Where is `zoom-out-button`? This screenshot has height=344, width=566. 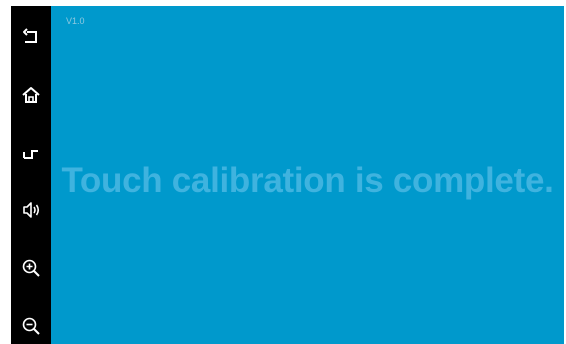
zoom-out-button is located at coordinates (31, 326).